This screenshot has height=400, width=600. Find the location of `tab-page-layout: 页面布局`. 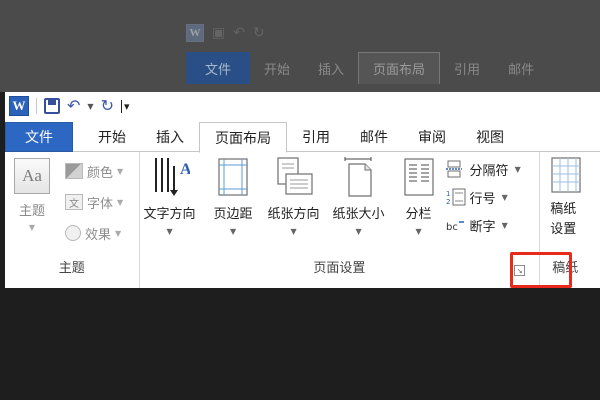

tab-page-layout: 页面布局 is located at coordinates (243, 137).